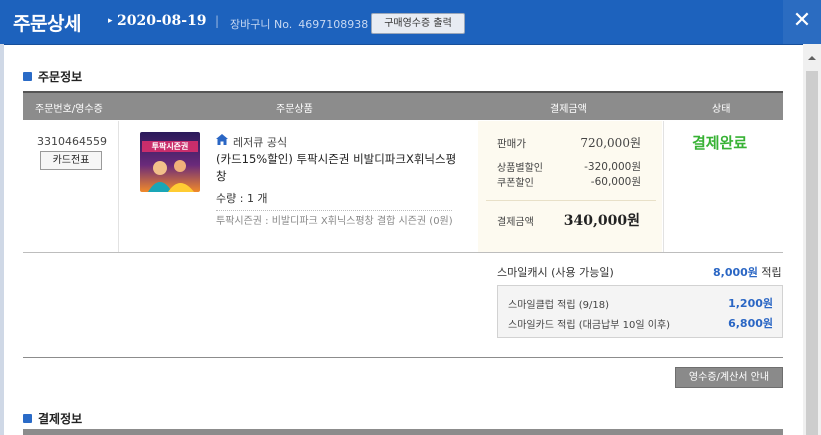  What do you see at coordinates (60, 77) in the screenshot?
I see `order-info-title: 주문정보` at bounding box center [60, 77].